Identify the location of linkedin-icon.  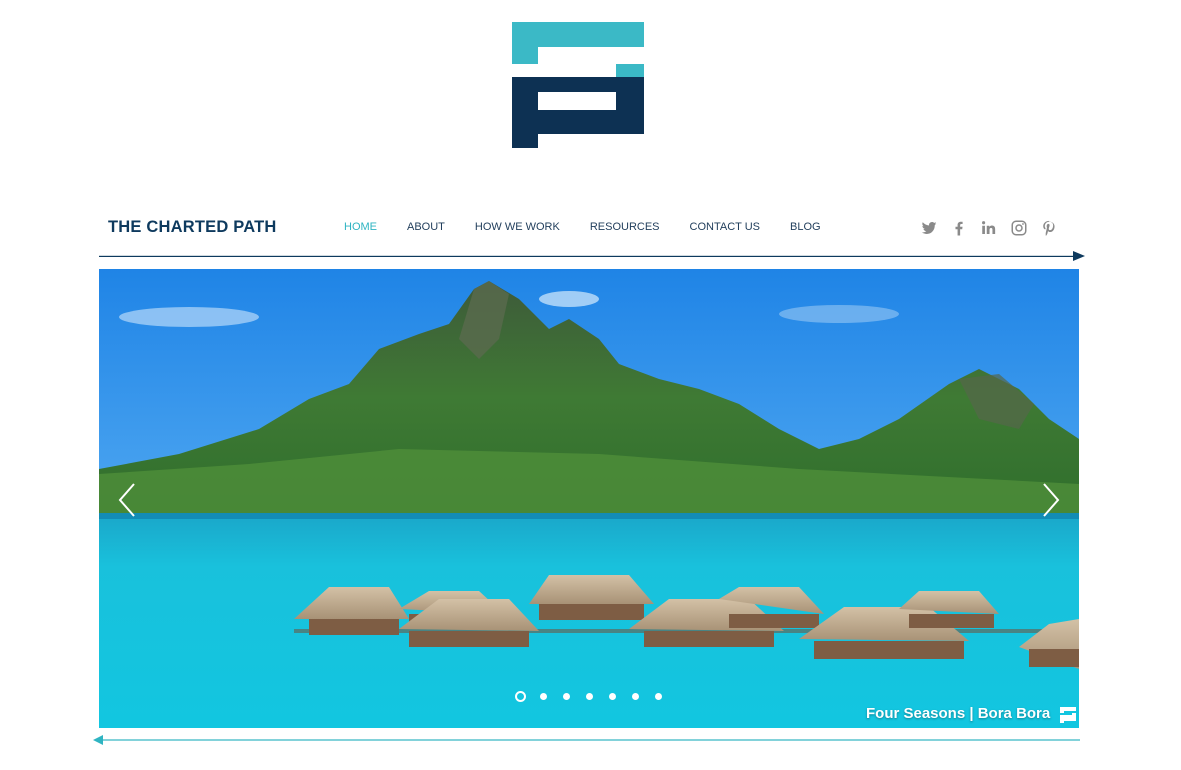
(989, 228).